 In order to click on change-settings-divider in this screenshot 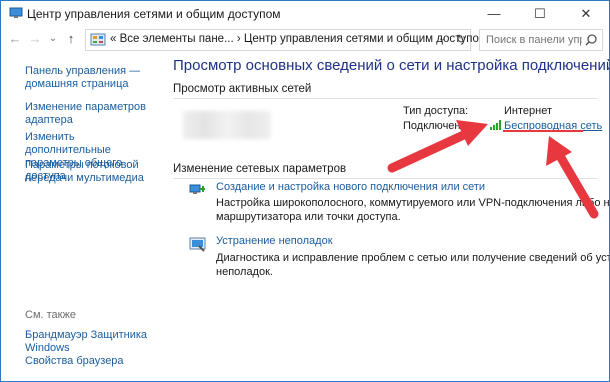, I will do `click(385, 178)`.